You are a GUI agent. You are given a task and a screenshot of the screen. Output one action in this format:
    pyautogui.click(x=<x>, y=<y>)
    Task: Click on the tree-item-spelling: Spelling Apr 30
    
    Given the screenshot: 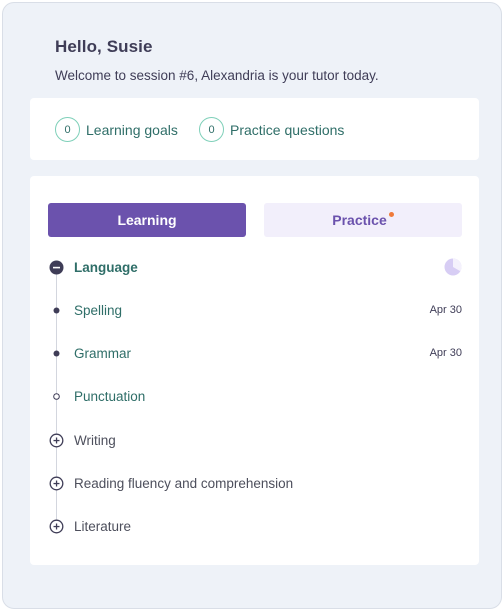 What is the action you would take?
    pyautogui.click(x=254, y=310)
    